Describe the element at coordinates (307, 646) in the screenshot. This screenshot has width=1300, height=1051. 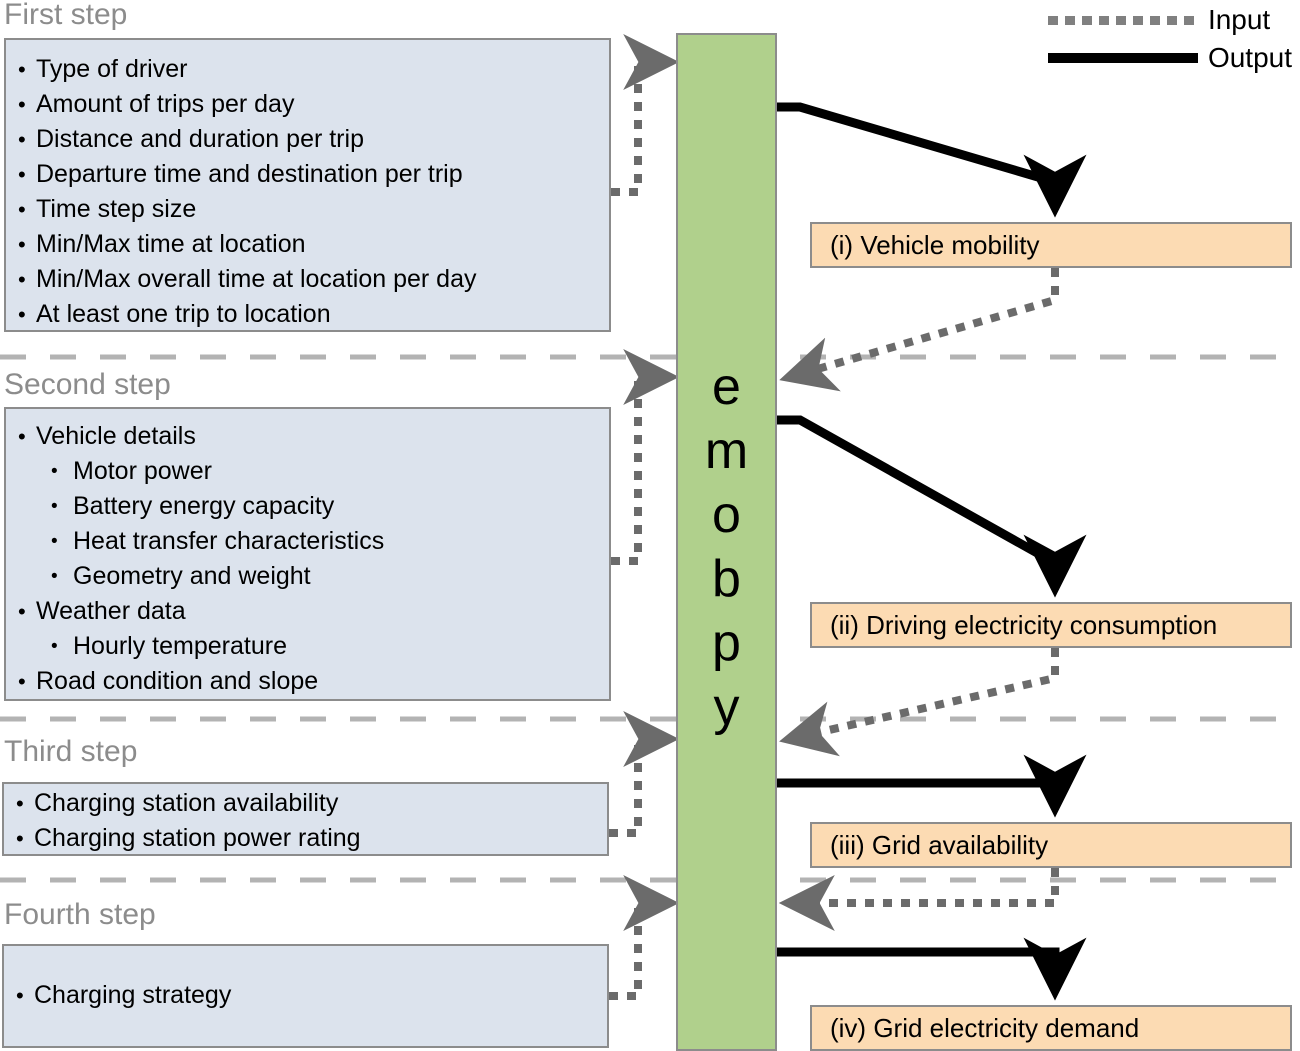
I see `list-item: Hourly temperature` at that location.